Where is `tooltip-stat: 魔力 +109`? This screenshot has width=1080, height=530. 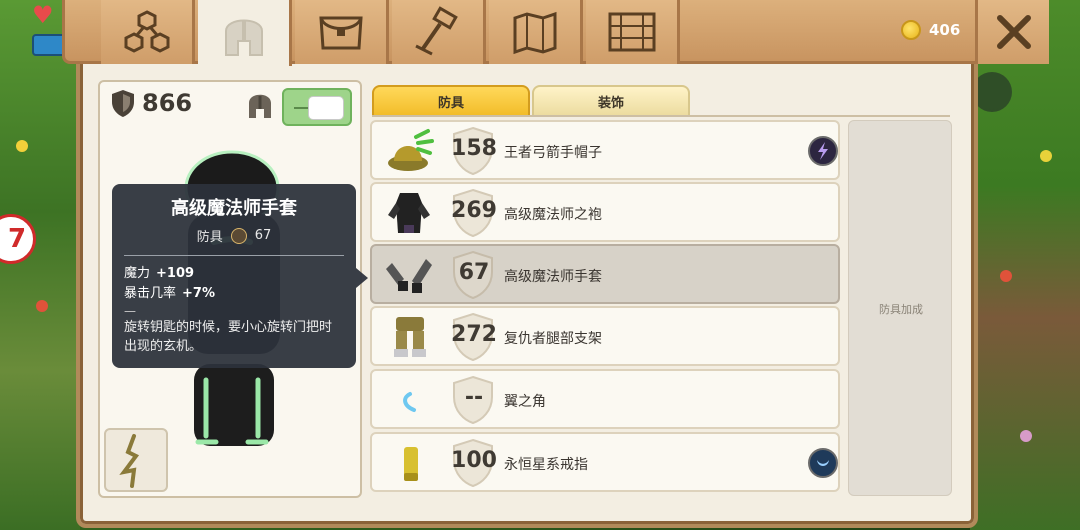
tooltip-stat: 魔力 +109 is located at coordinates (234, 274).